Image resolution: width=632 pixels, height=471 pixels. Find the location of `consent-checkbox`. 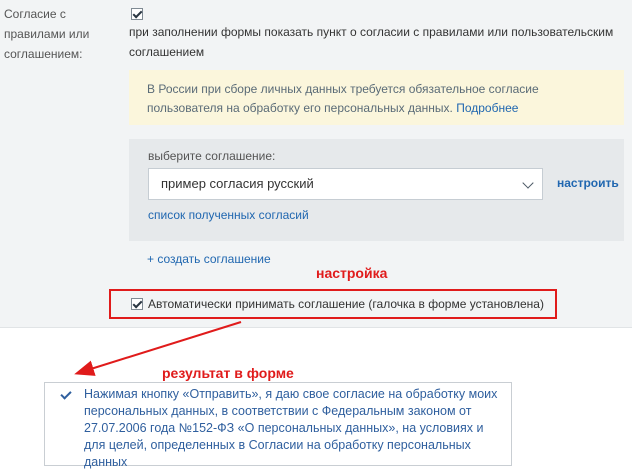

consent-checkbox is located at coordinates (65, 395).